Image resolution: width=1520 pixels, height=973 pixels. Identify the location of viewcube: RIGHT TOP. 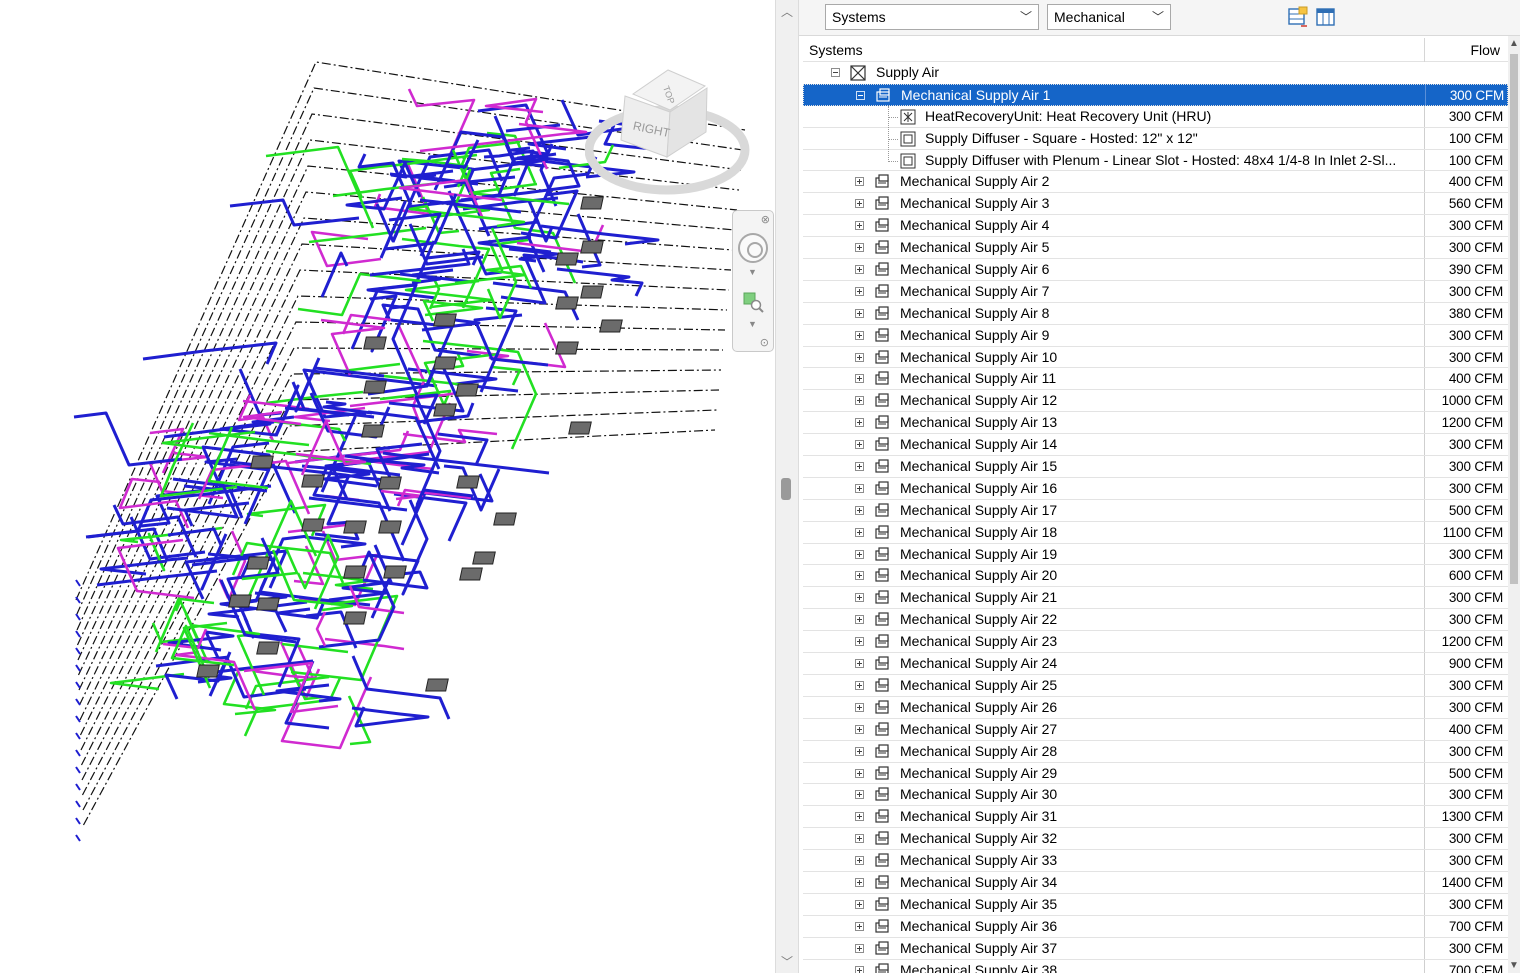
(667, 129).